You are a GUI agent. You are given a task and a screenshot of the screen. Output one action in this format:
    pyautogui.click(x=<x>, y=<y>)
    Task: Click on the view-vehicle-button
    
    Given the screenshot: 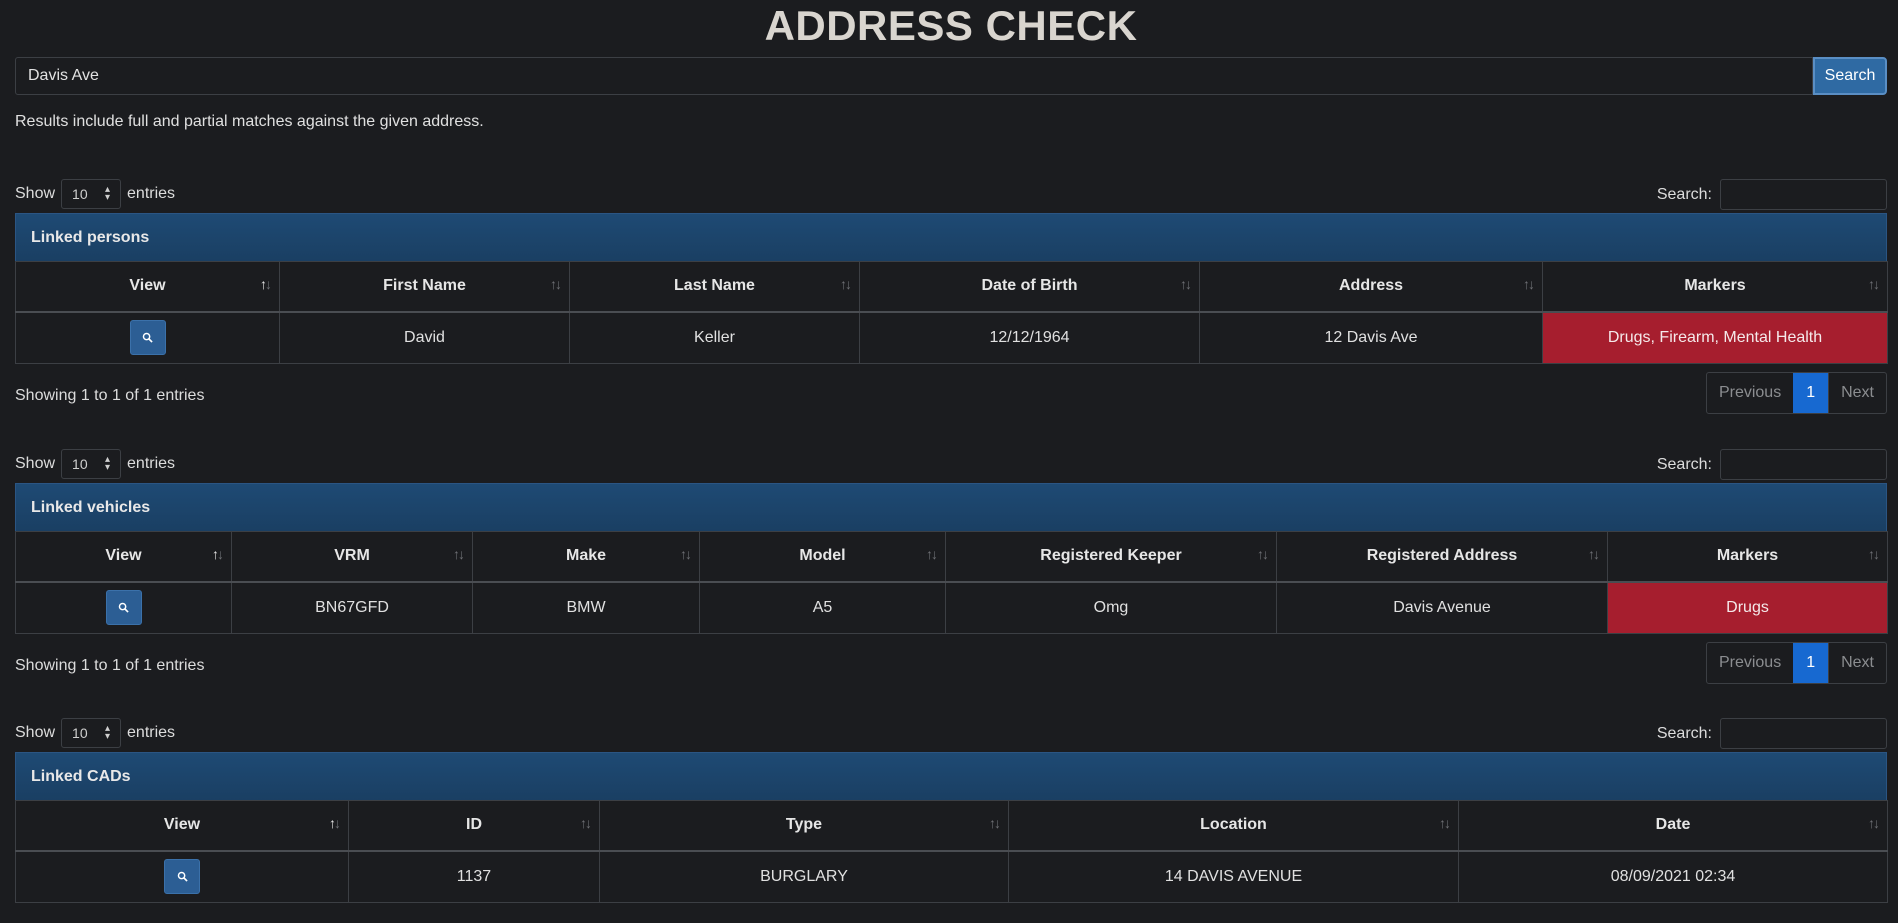 What is the action you would take?
    pyautogui.click(x=123, y=608)
    